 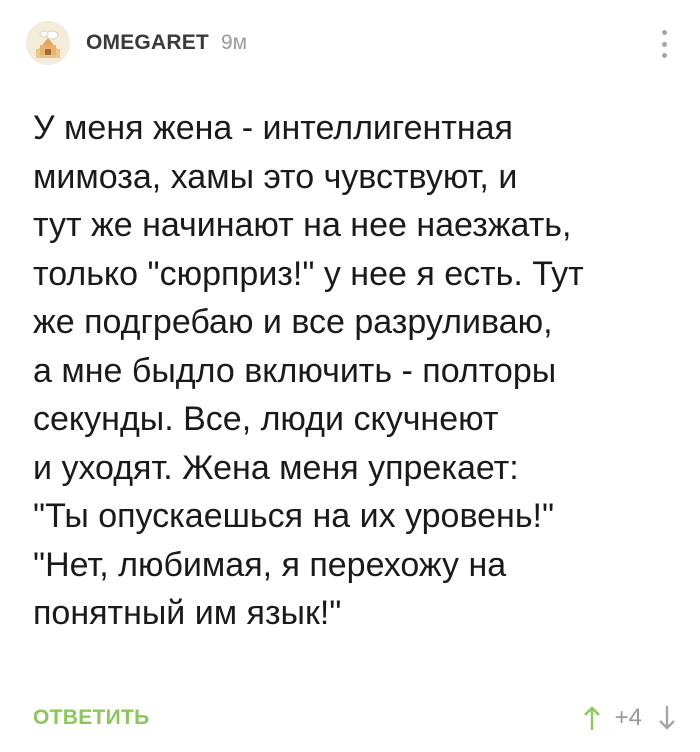 What do you see at coordinates (294, 516) in the screenshot?
I see `comment-line: "Ты опускаешься на их уровень!"` at bounding box center [294, 516].